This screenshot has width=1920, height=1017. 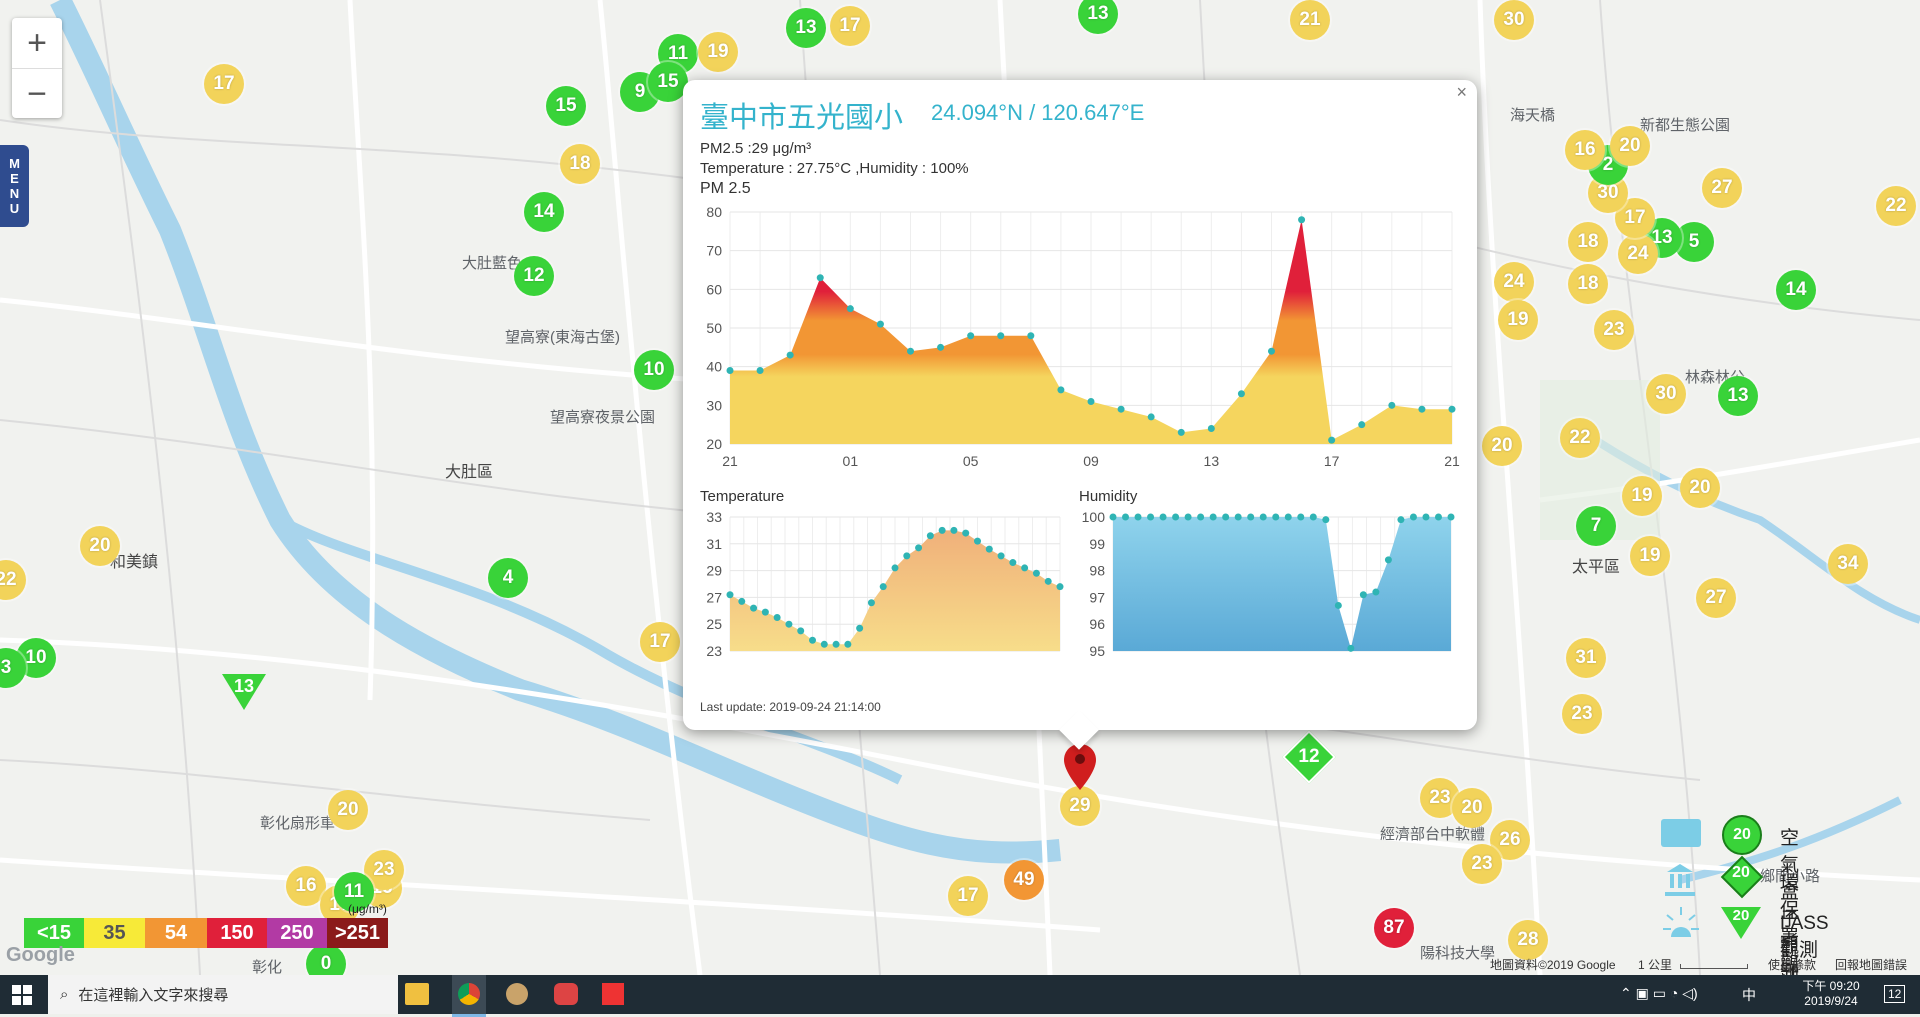 What do you see at coordinates (223, 994) in the screenshot?
I see `taskbar-search: ⌕ 在這裡輸入文字來搜尋` at bounding box center [223, 994].